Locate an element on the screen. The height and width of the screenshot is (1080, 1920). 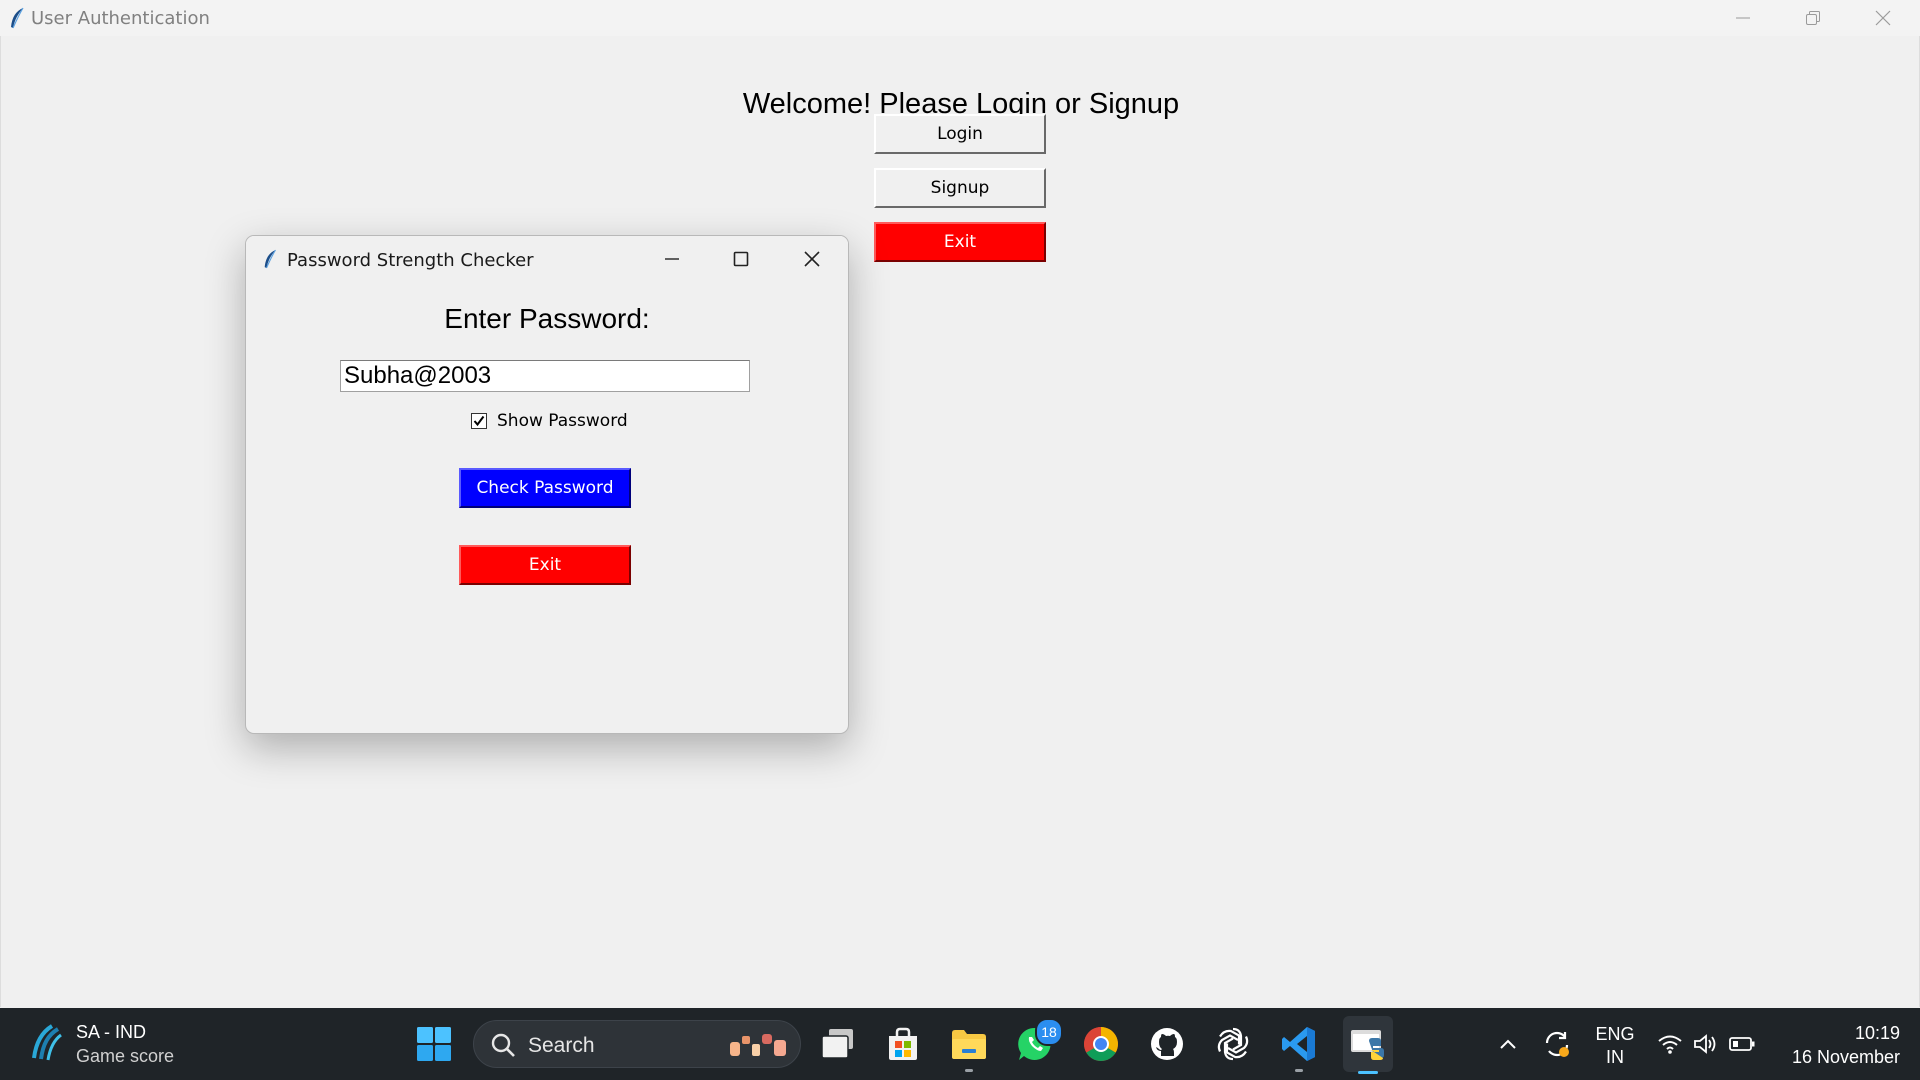
volume-tray is located at coordinates (1706, 1044).